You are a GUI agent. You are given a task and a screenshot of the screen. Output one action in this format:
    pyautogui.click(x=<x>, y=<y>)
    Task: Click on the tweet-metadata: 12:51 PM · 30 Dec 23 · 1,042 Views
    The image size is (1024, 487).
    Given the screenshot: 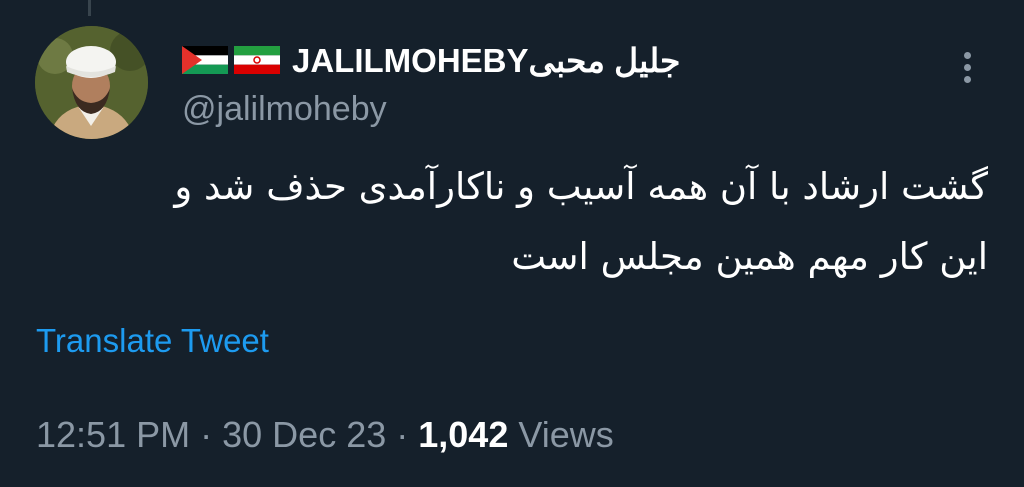 What is the action you would take?
    pyautogui.click(x=325, y=435)
    